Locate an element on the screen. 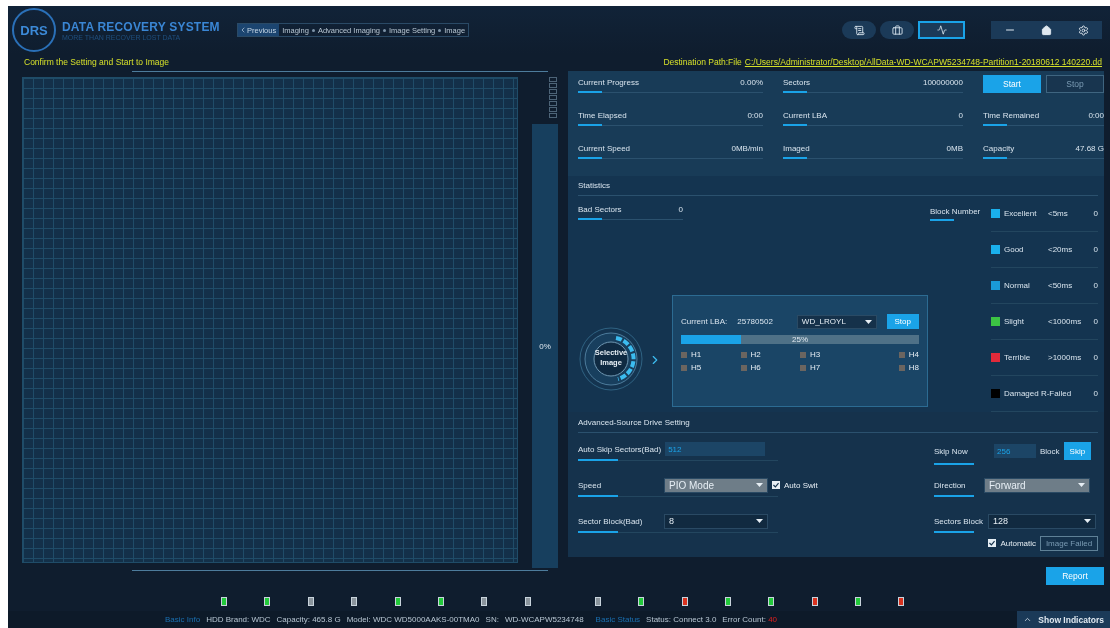 Image resolution: width=1110 pixels, height=628 pixels. automatic-checkbox: Automatic is located at coordinates (1012, 543).